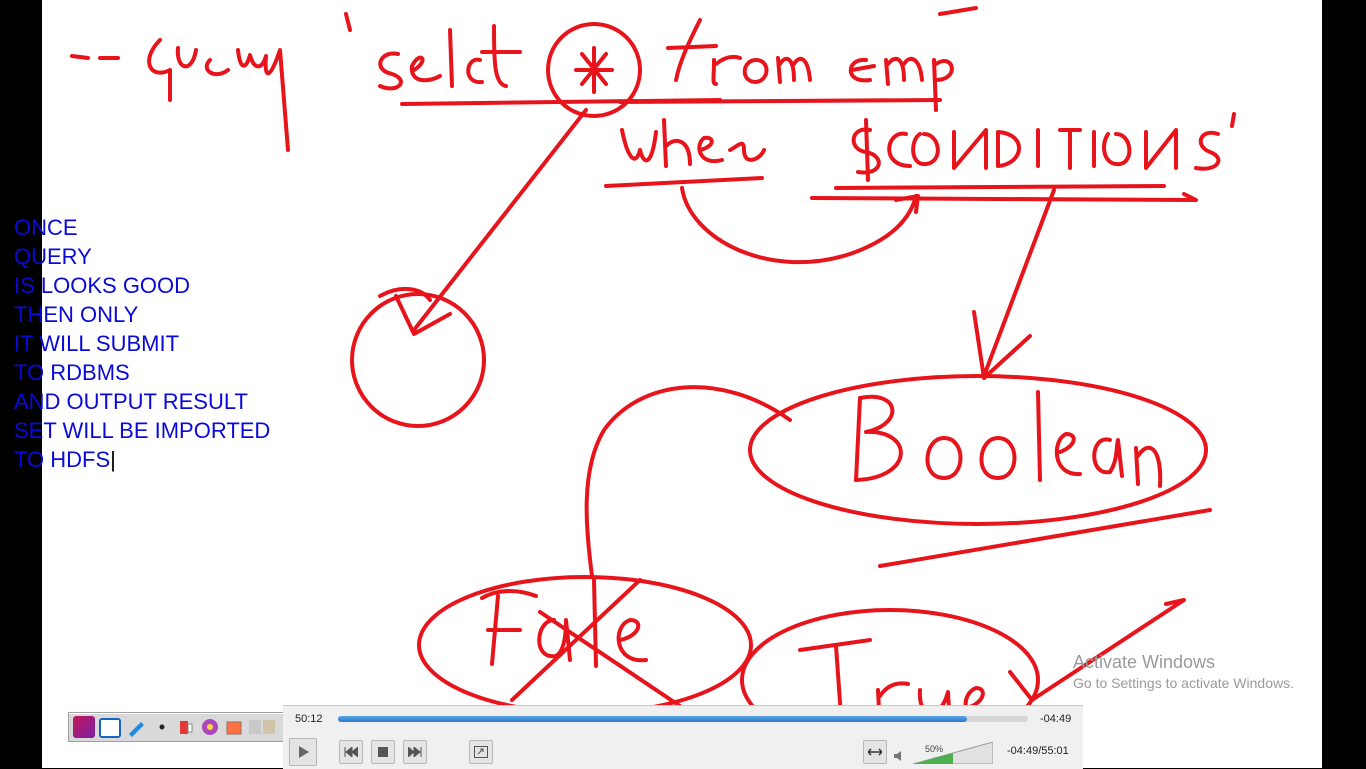  Describe the element at coordinates (136, 727) in the screenshot. I see `pen-icon` at that location.